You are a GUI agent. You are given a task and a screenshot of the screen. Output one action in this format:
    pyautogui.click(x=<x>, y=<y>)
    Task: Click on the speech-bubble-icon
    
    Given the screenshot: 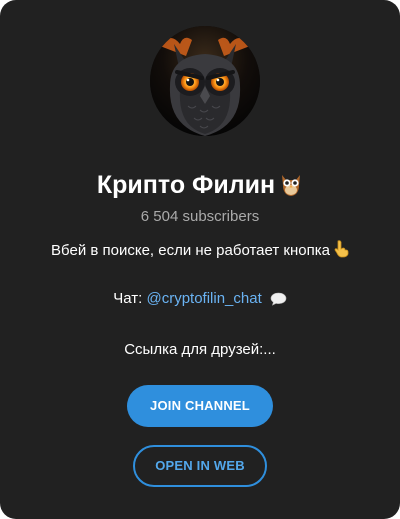 What is the action you would take?
    pyautogui.click(x=278, y=301)
    